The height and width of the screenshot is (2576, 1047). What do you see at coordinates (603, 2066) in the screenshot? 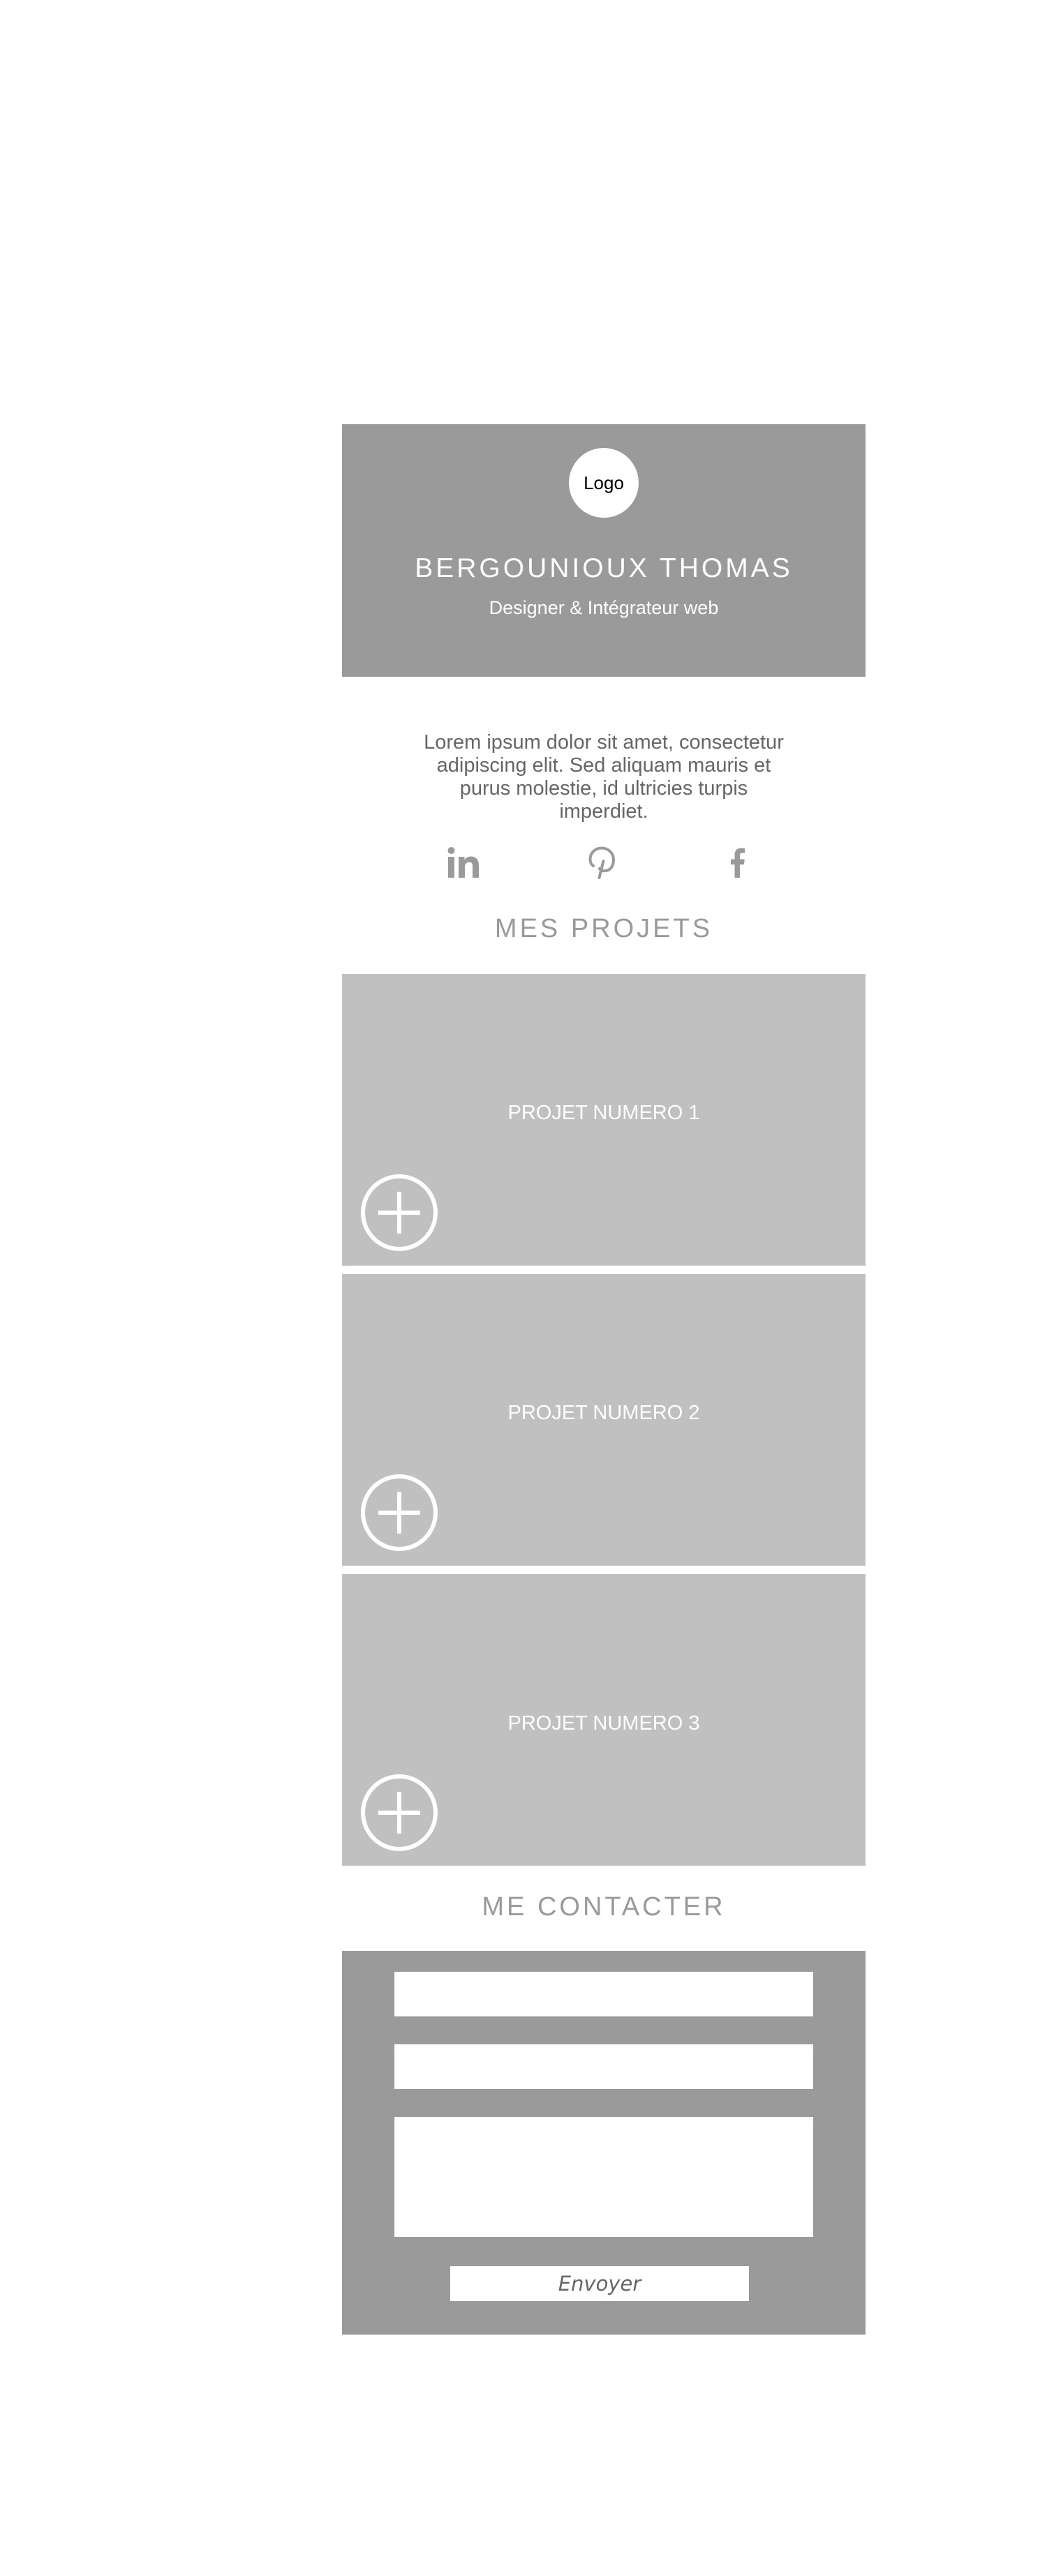
I see `email-field` at bounding box center [603, 2066].